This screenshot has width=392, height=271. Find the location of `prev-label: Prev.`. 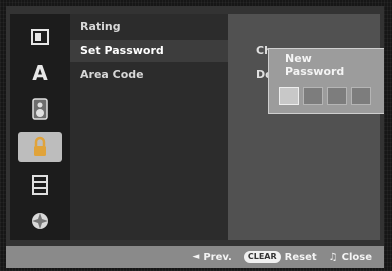

prev-label: Prev. is located at coordinates (217, 257).